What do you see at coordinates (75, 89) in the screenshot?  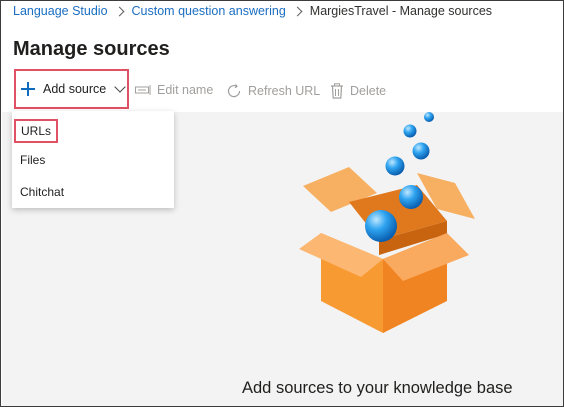 I see `add-source-label: Add source` at bounding box center [75, 89].